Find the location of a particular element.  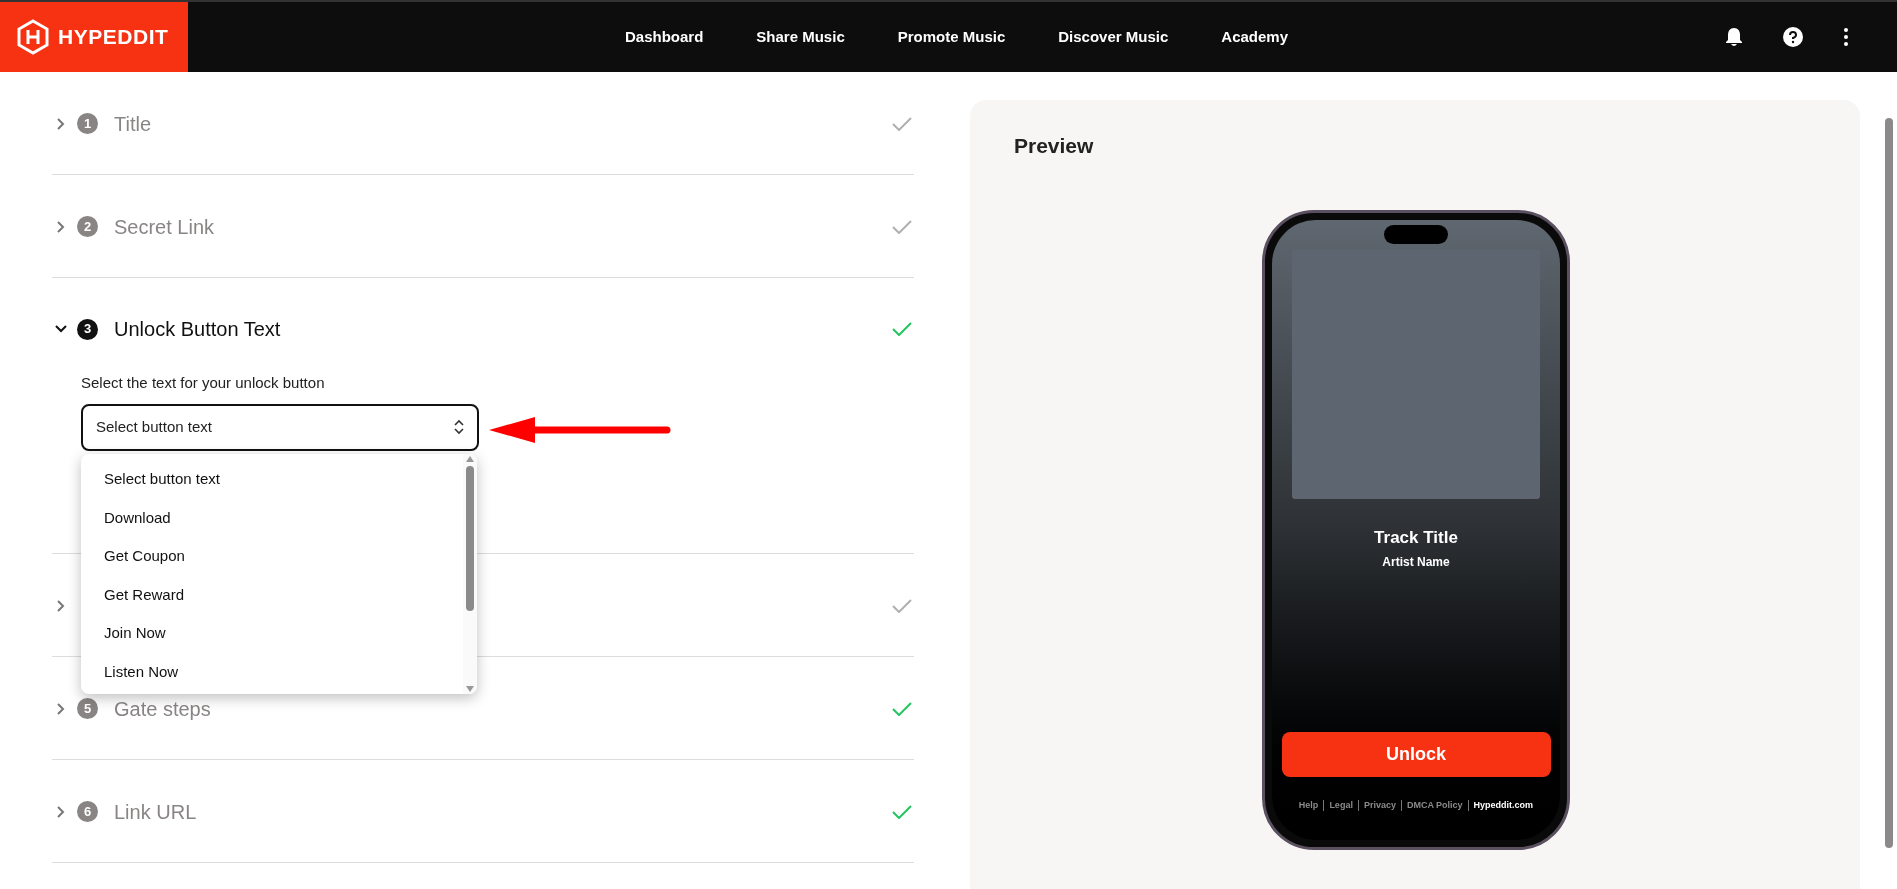

field-label: Select the text for your unlock button is located at coordinates (203, 383).